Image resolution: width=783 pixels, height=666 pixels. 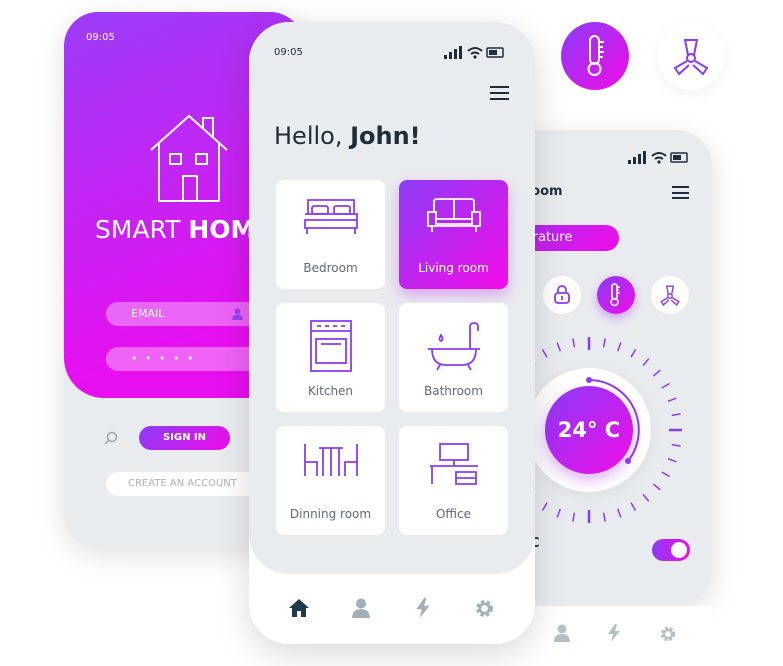 What do you see at coordinates (454, 464) in the screenshot?
I see `desk-icon` at bounding box center [454, 464].